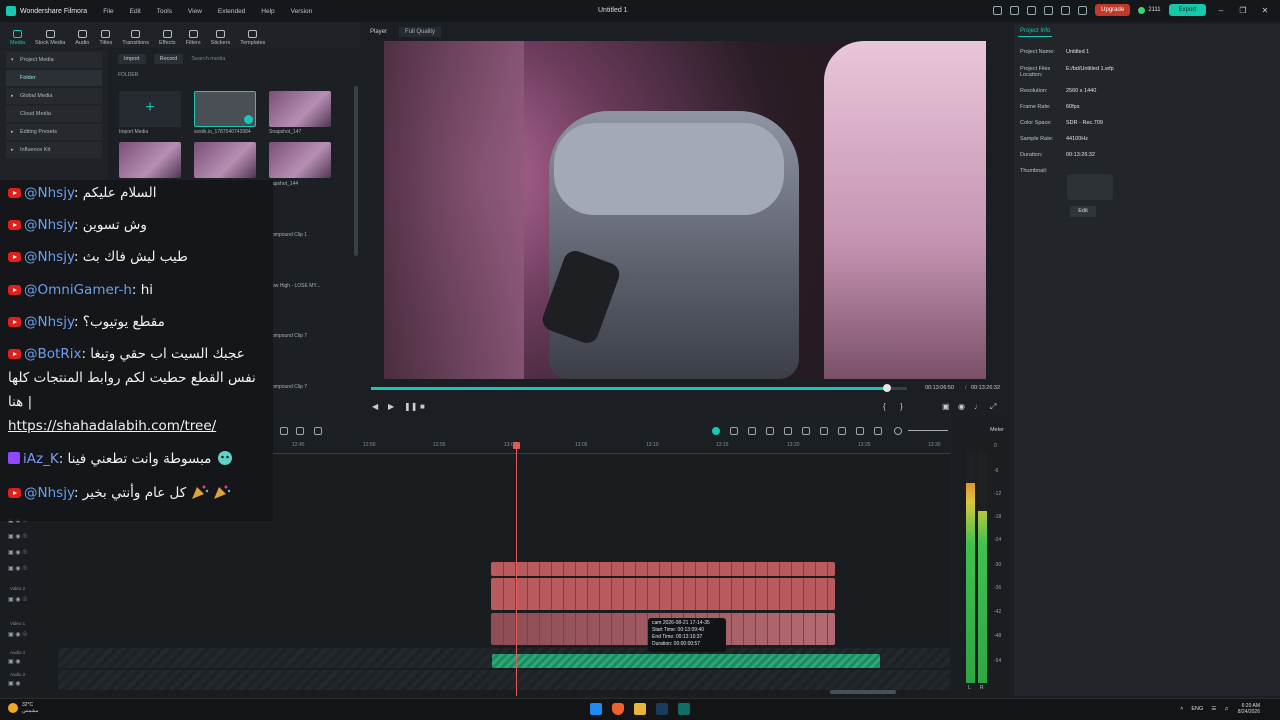  What do you see at coordinates (901, 406) in the screenshot?
I see `mark-out-icon: }` at bounding box center [901, 406].